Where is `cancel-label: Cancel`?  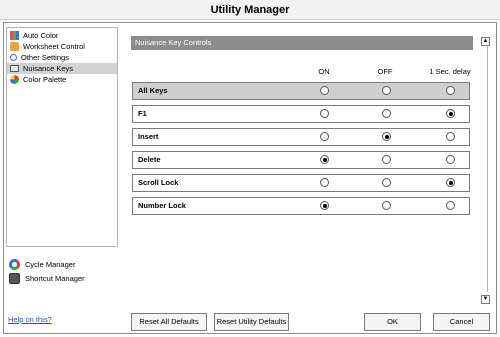 cancel-label: Cancel is located at coordinates (461, 321).